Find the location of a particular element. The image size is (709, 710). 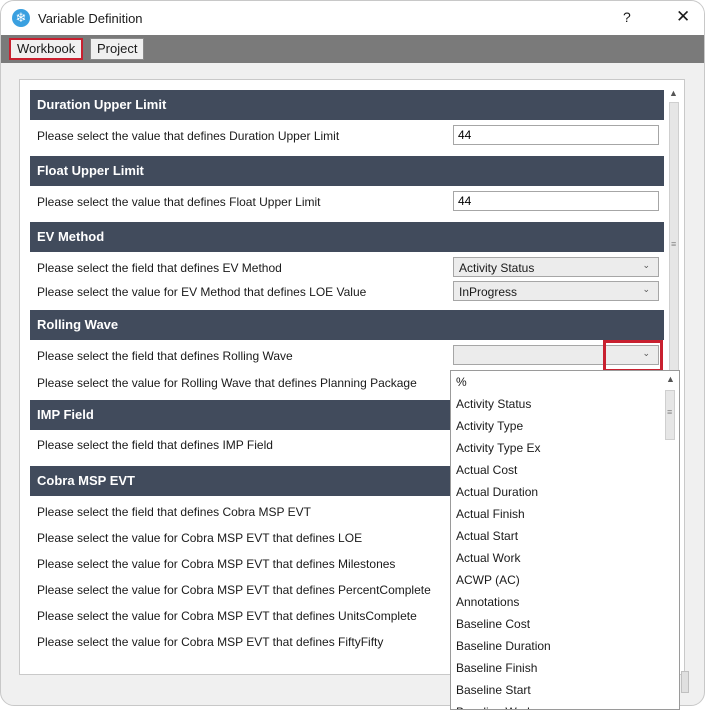

dropdown-option: Baseline Cost is located at coordinates (565, 624).